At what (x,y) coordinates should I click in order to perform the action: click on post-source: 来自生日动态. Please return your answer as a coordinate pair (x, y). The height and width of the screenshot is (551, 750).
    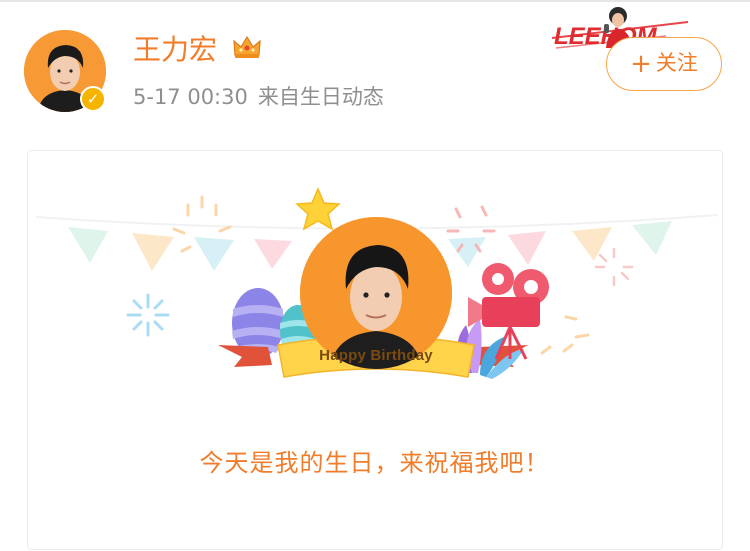
    Looking at the image, I should click on (321, 97).